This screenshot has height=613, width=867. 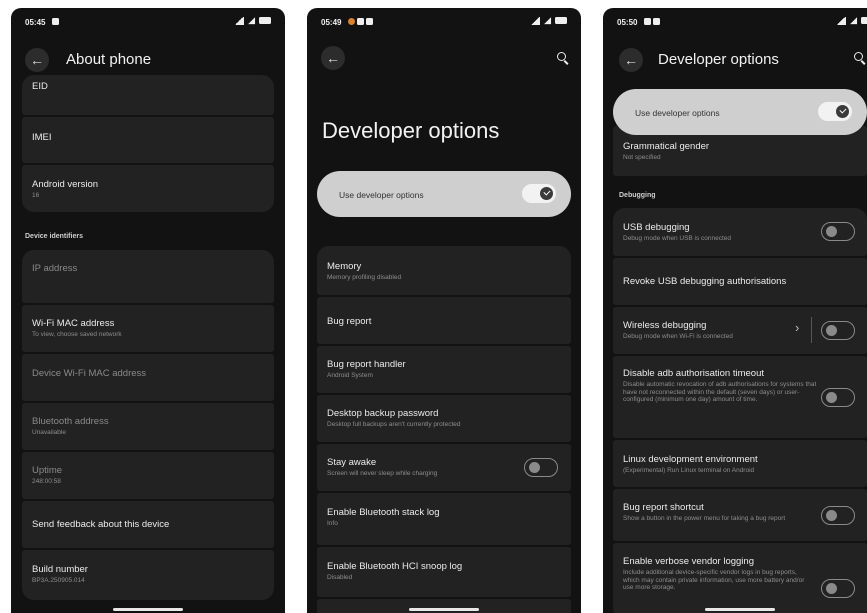 What do you see at coordinates (444, 519) in the screenshot?
I see `list-item-bluetooth-stack-log: Enable Bluetooth stack log Info` at bounding box center [444, 519].